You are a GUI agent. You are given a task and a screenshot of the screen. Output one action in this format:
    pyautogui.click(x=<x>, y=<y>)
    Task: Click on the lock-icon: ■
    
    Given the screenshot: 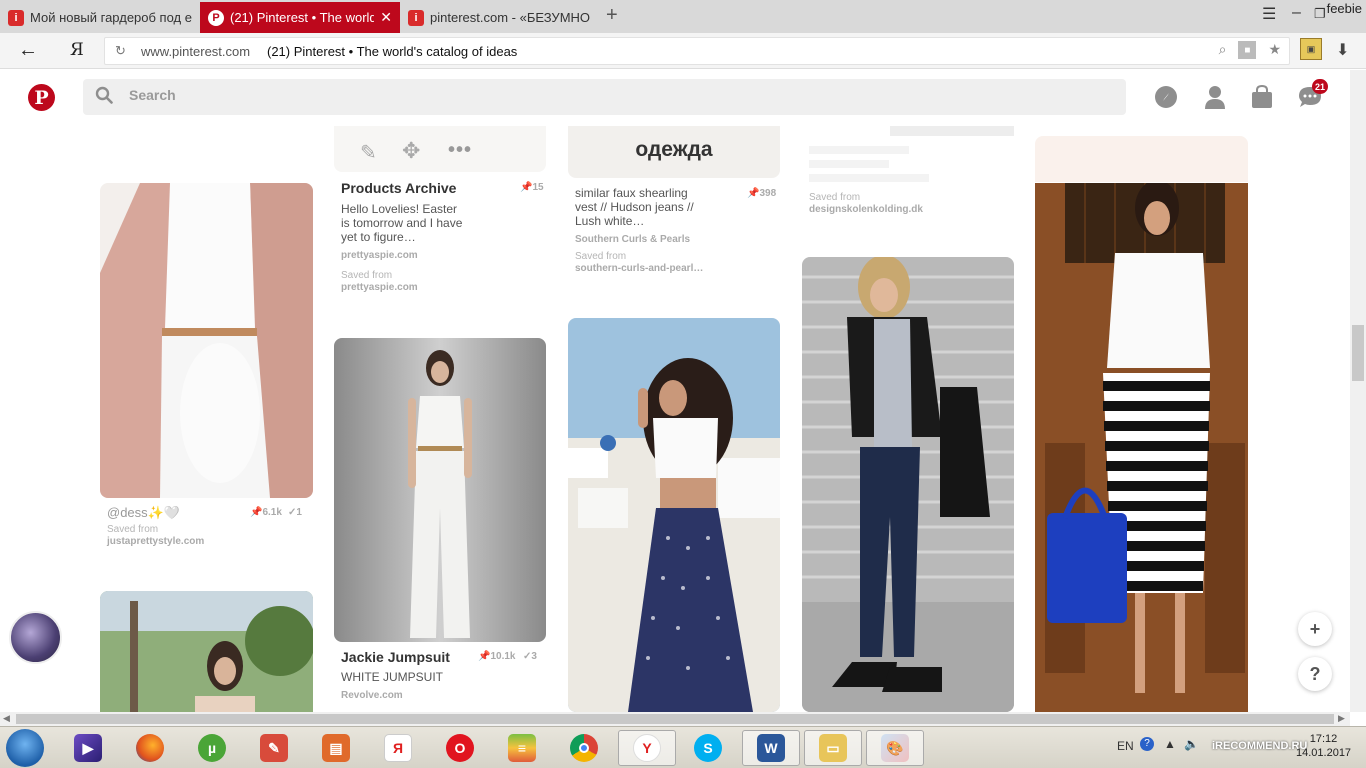 What is the action you would take?
    pyautogui.click(x=1247, y=50)
    